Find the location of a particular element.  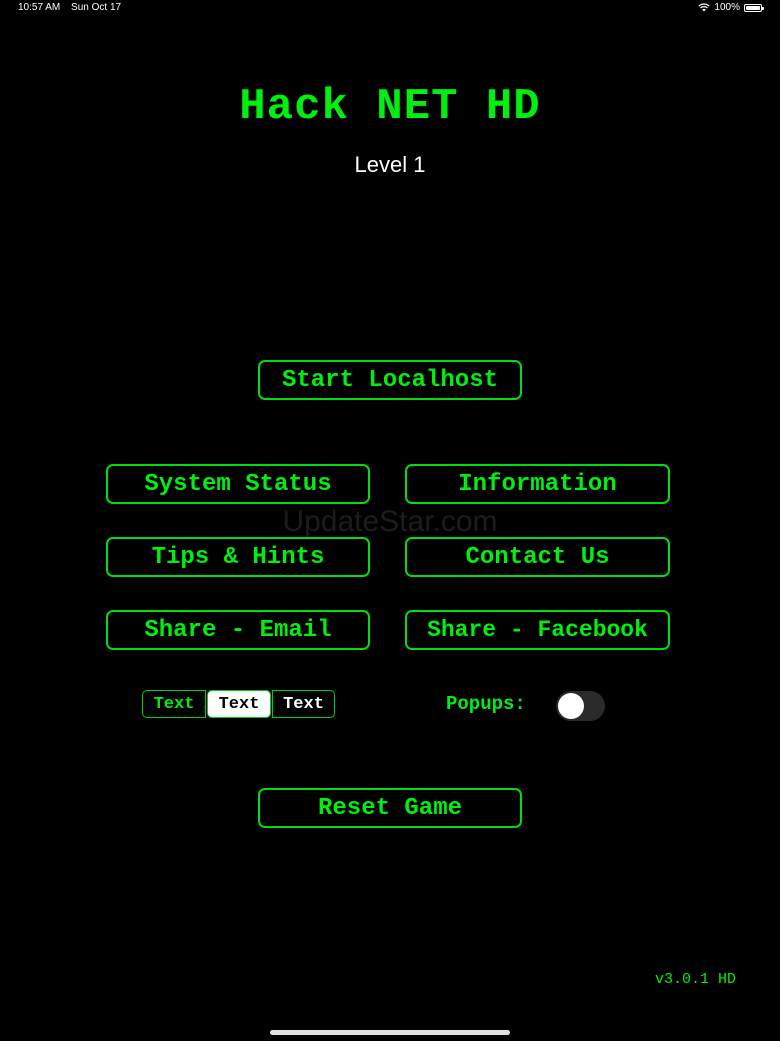

popups-label: Popups: is located at coordinates (486, 704).